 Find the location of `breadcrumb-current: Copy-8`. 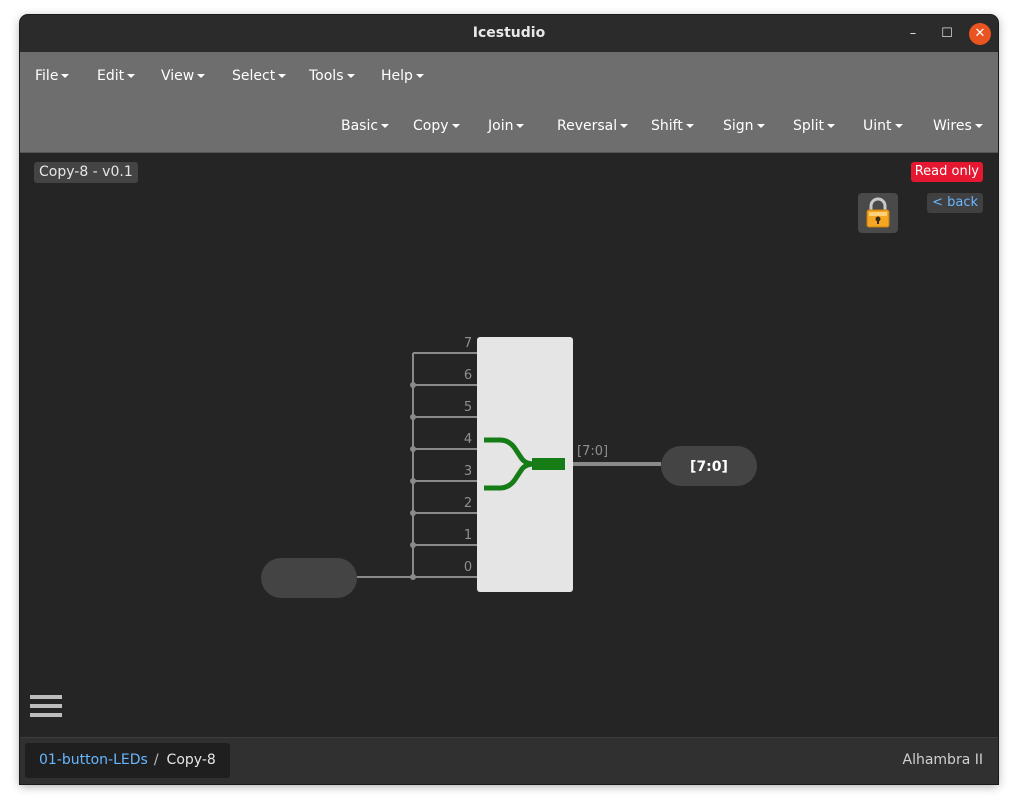

breadcrumb-current: Copy-8 is located at coordinates (191, 760).